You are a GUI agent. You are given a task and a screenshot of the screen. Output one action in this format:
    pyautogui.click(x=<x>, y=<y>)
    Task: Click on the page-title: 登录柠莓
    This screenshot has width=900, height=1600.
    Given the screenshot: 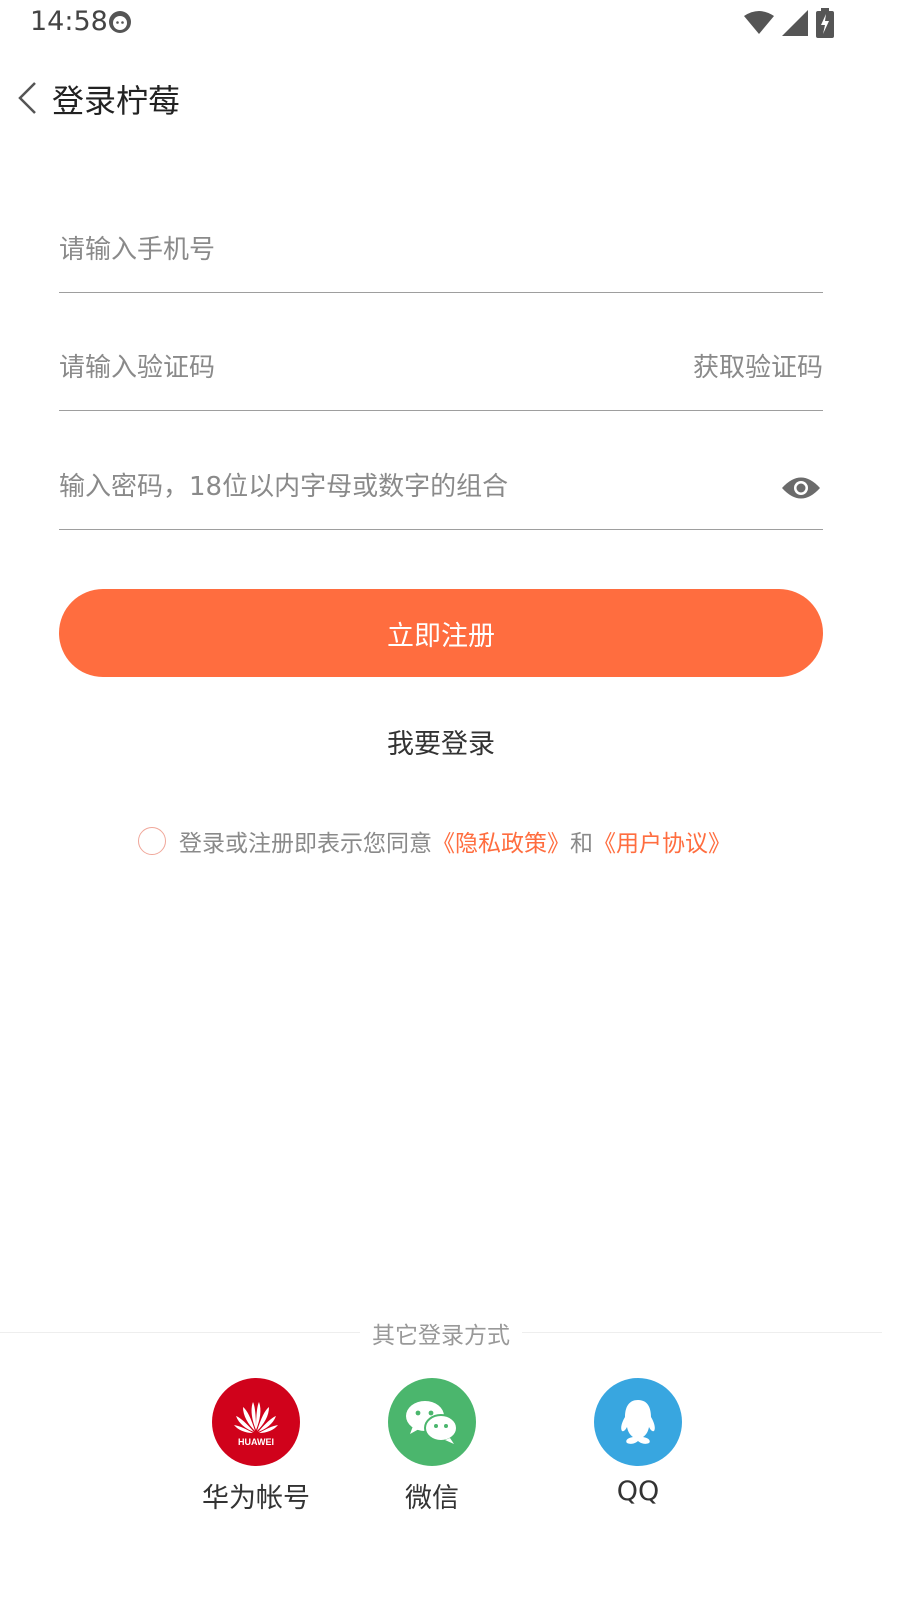 What is the action you would take?
    pyautogui.click(x=116, y=101)
    